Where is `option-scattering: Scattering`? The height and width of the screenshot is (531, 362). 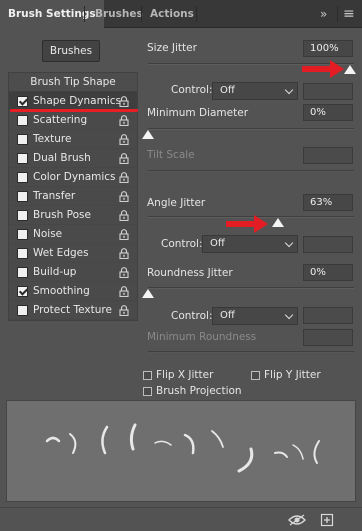 option-scattering: Scattering is located at coordinates (73, 120).